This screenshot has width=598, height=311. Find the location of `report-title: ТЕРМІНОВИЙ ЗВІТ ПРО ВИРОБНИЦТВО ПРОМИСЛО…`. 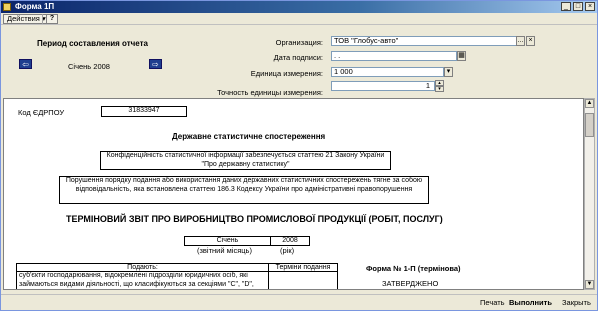

report-title: ТЕРМІНОВИЙ ЗВІТ ПРО ВИРОБНИЦТВО ПРОМИСЛО… is located at coordinates (254, 219).